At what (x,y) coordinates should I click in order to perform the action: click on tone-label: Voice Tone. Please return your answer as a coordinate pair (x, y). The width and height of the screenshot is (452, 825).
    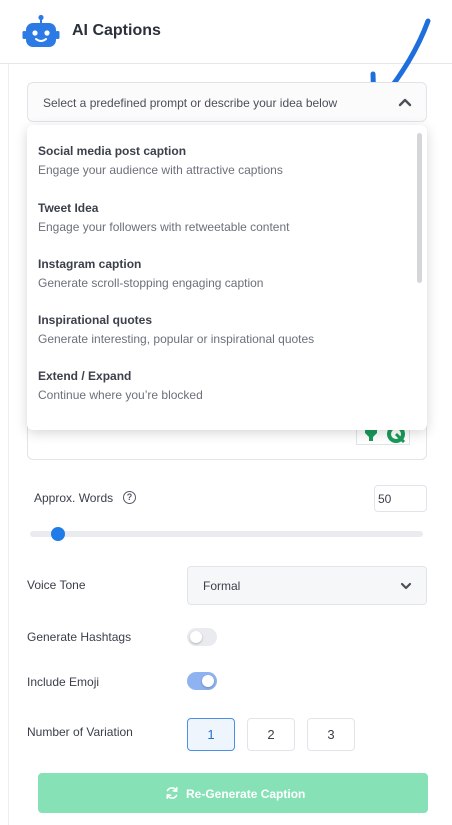
    Looking at the image, I should click on (56, 585).